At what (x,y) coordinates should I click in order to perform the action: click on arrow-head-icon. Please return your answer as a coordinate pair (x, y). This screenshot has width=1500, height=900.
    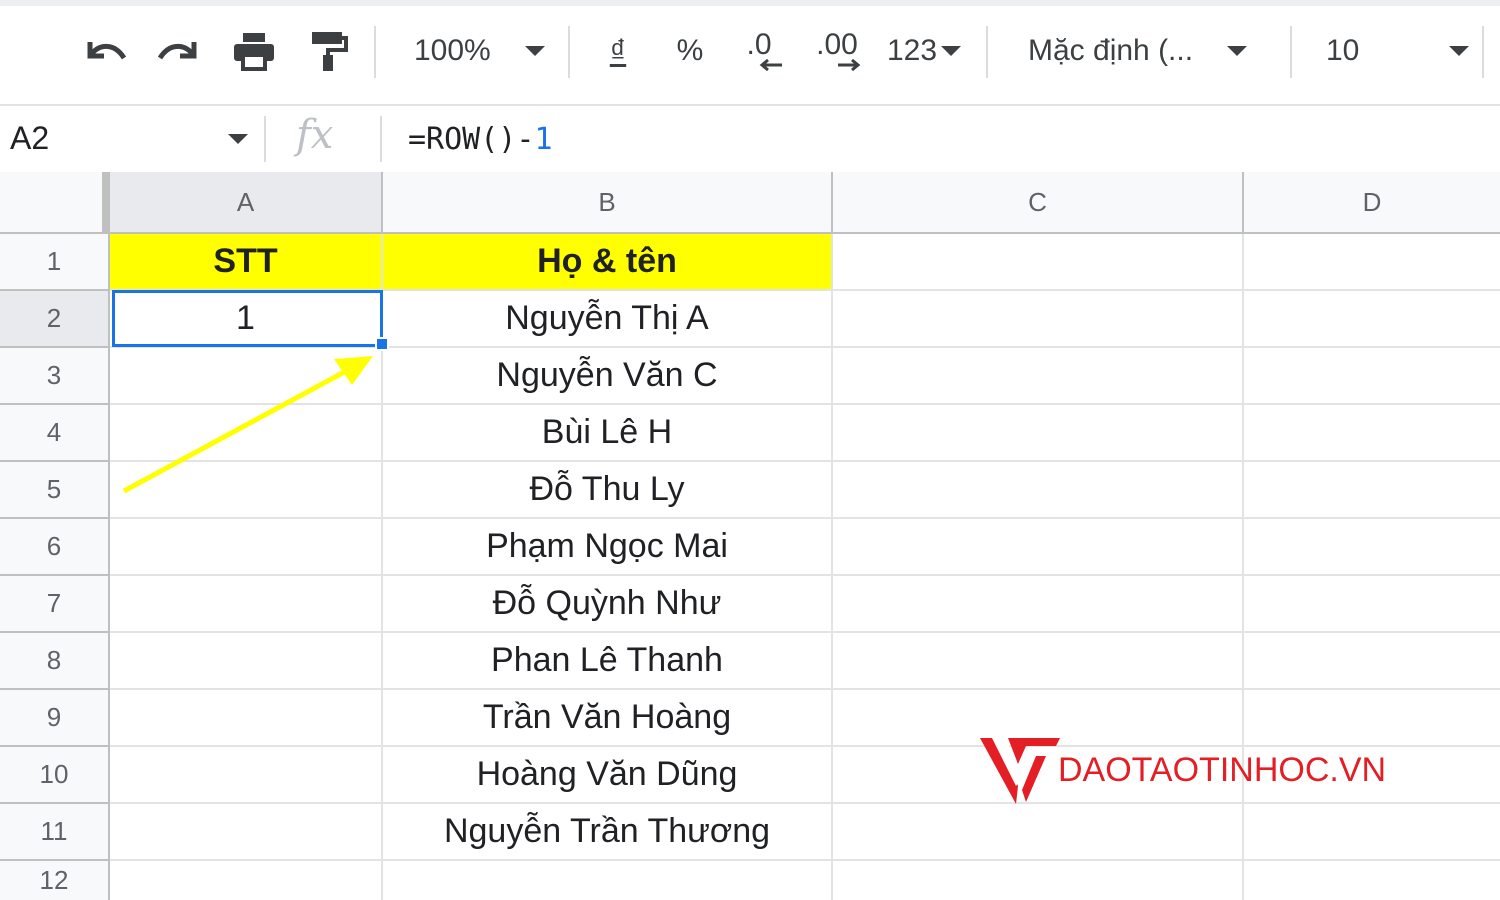
    Looking at the image, I should click on (353, 370).